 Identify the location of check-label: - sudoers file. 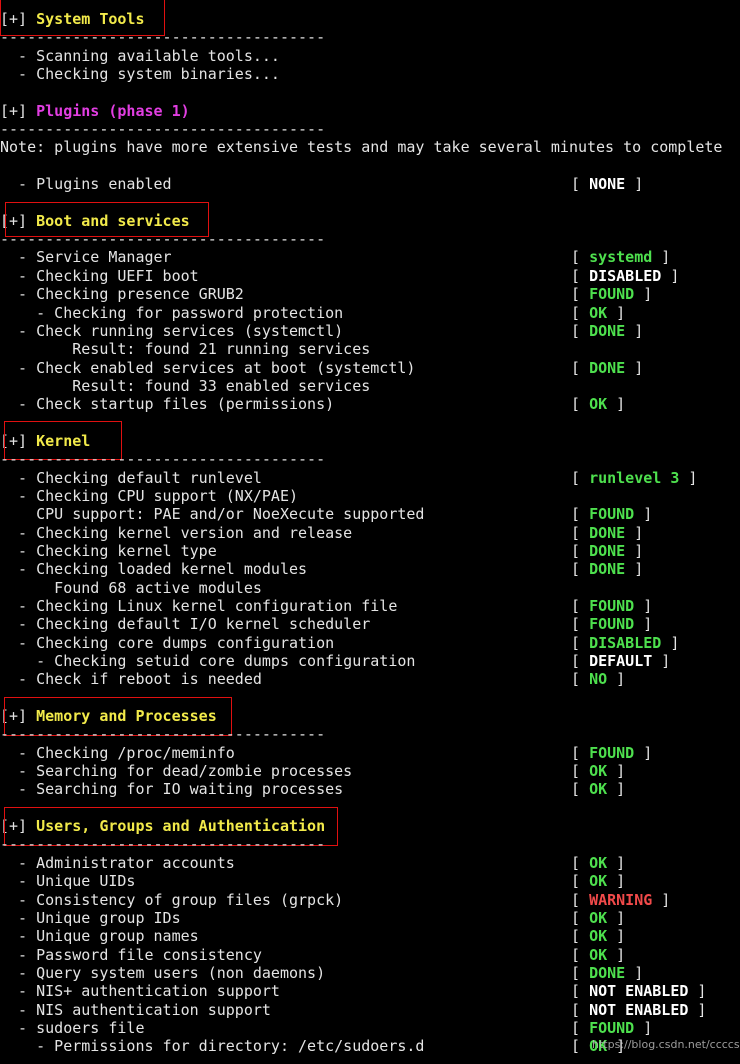
(72, 1027).